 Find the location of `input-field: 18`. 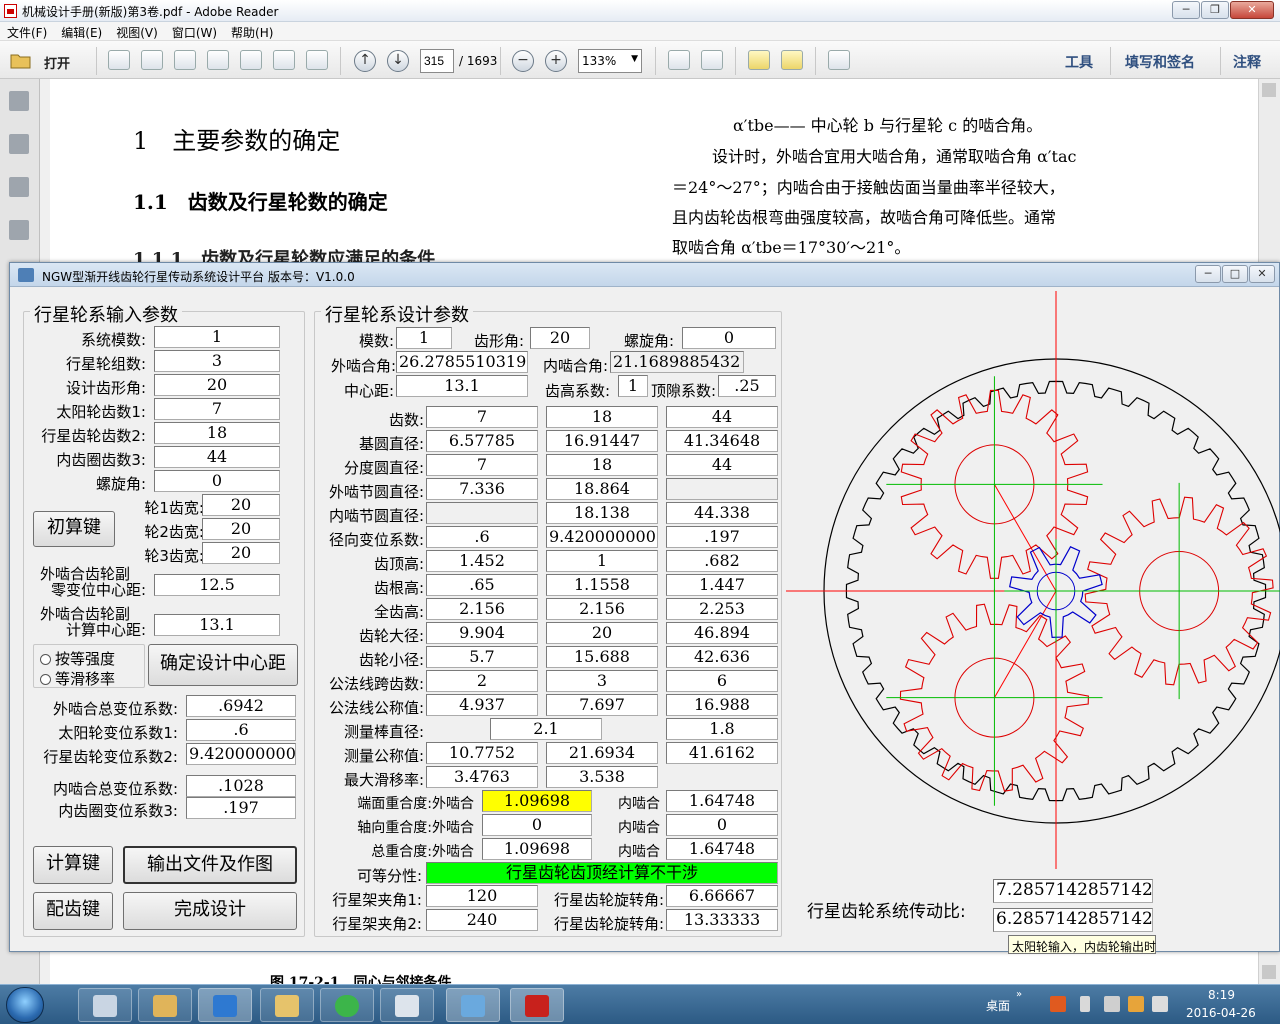

input-field: 18 is located at coordinates (217, 433).